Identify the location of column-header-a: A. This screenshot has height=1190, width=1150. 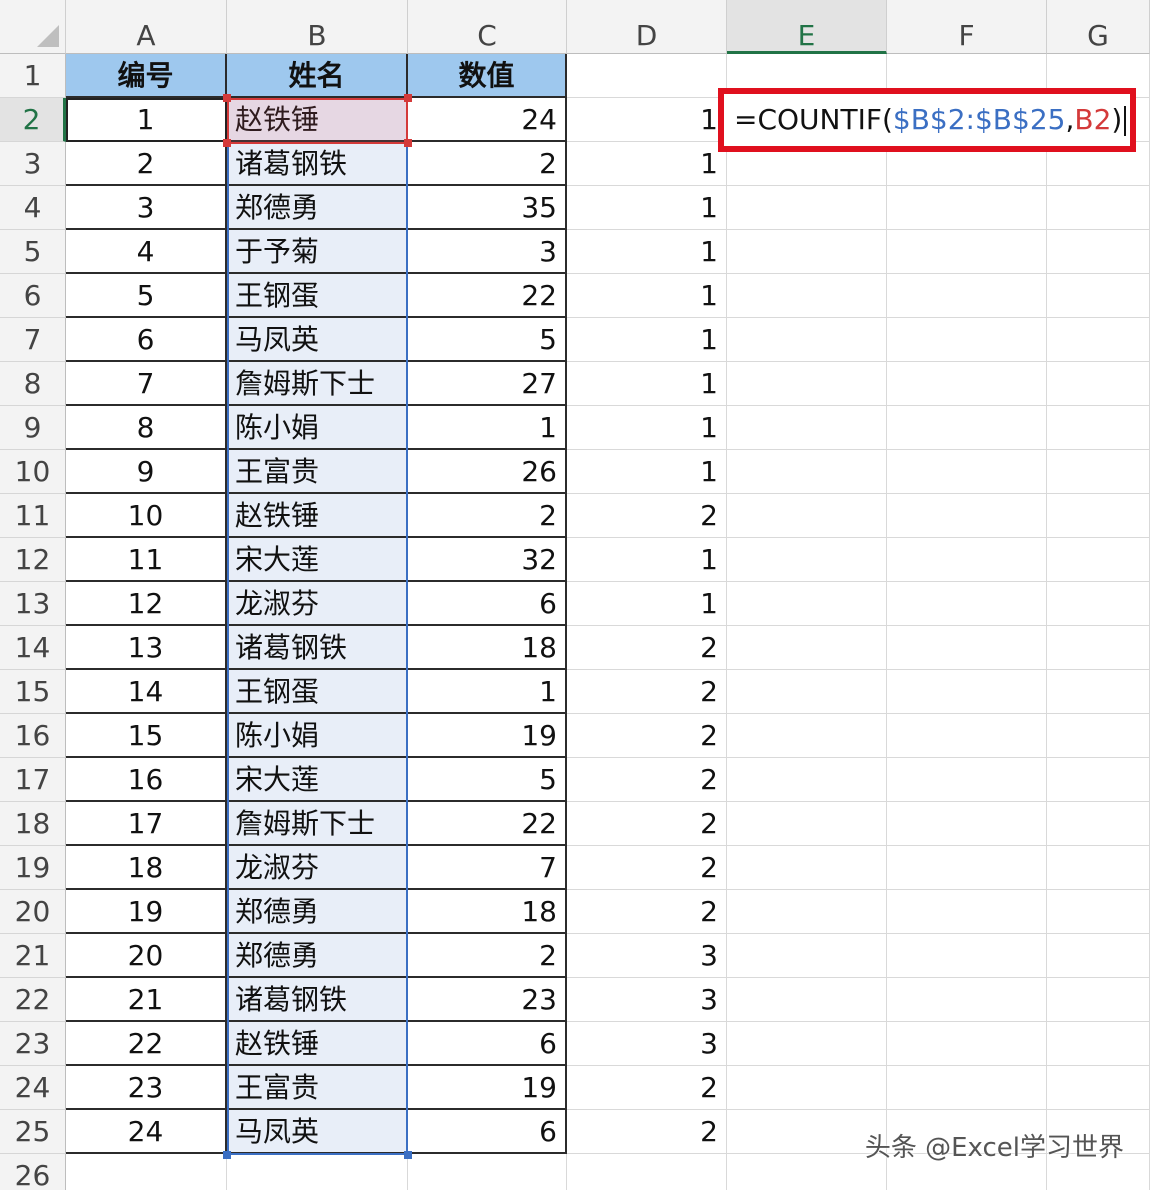
(146, 27).